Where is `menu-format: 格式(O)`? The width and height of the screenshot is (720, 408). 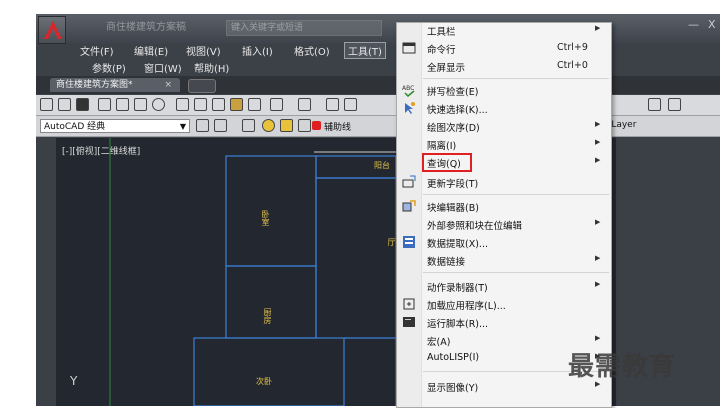 menu-format: 格式(O) is located at coordinates (312, 50).